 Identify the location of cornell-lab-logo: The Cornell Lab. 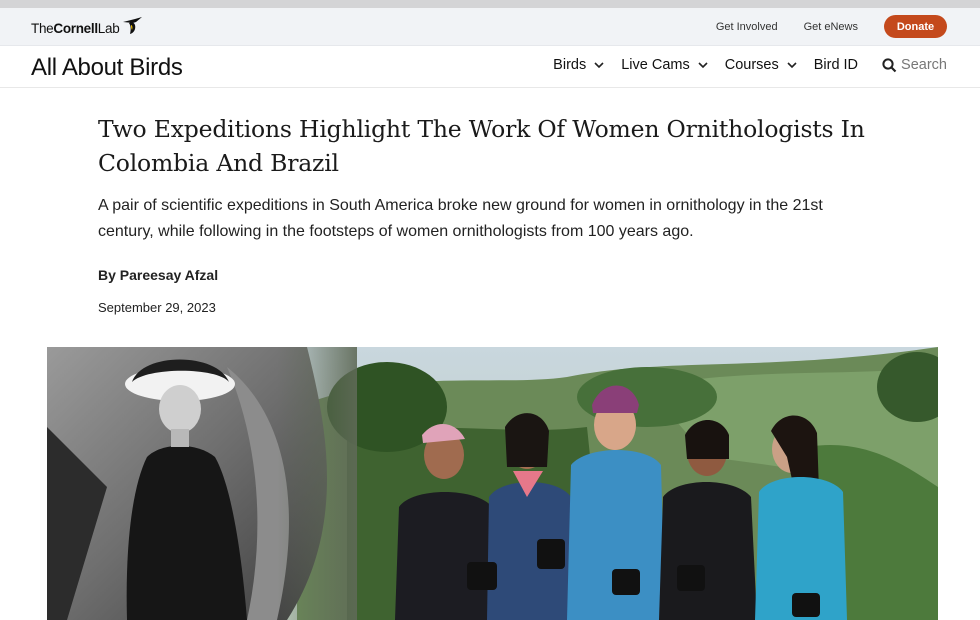
(87, 27).